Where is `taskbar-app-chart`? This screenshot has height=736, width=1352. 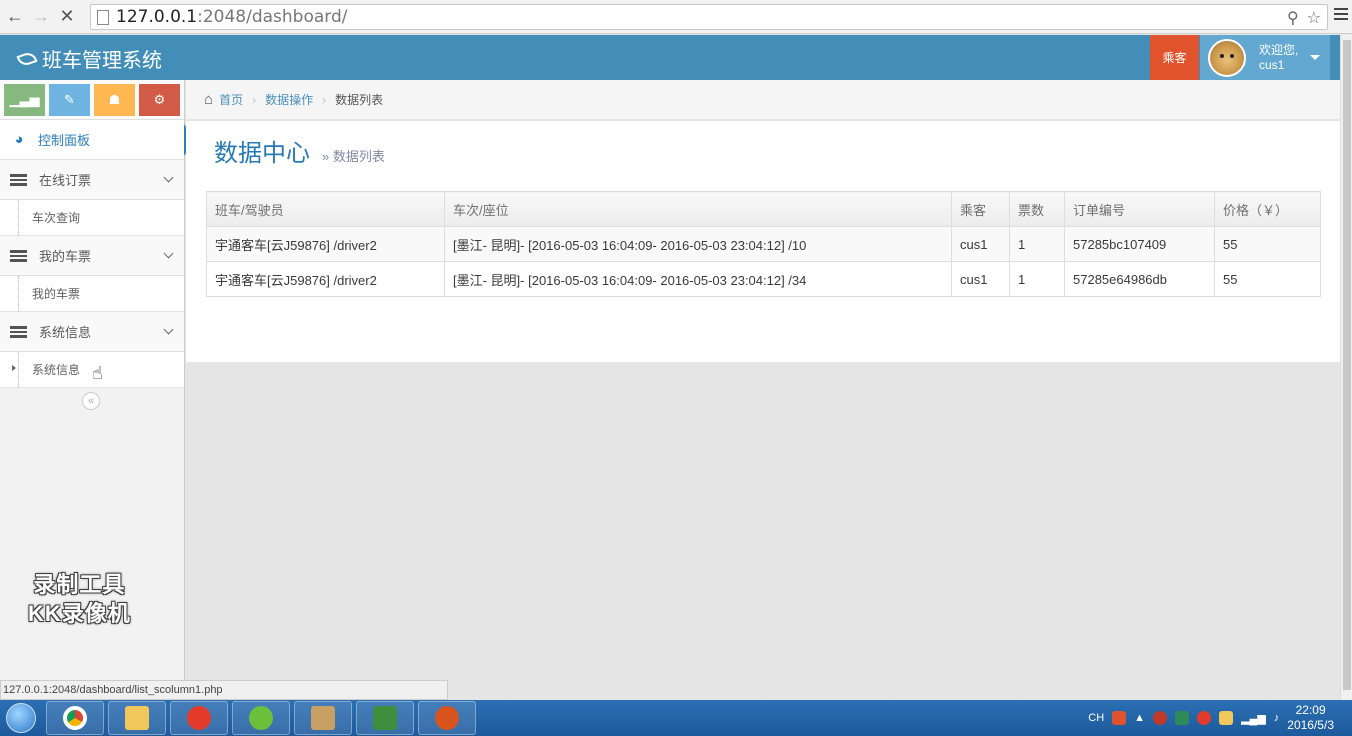
taskbar-app-chart is located at coordinates (385, 718).